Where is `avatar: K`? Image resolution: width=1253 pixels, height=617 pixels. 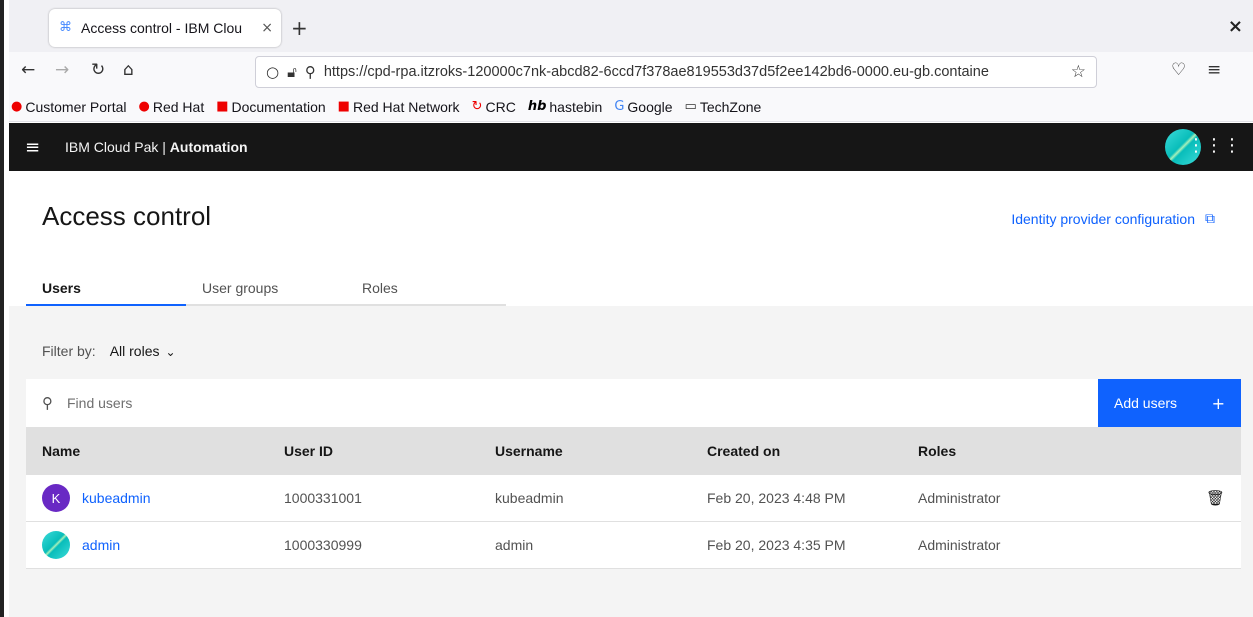 avatar: K is located at coordinates (56, 498).